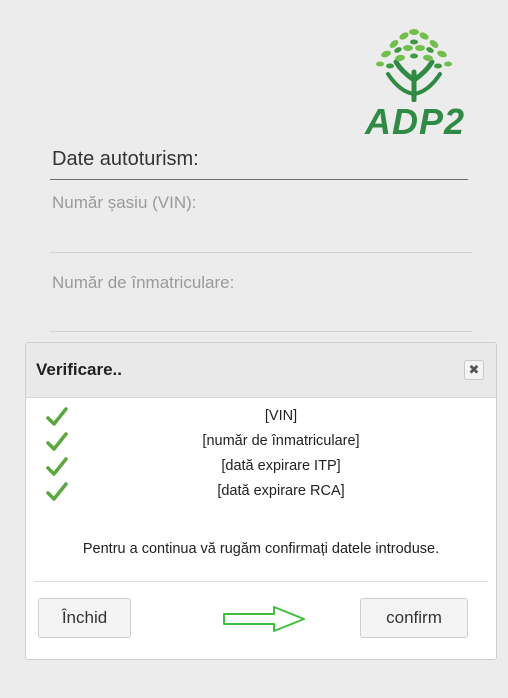 Image resolution: width=508 pixels, height=698 pixels. Describe the element at coordinates (259, 179) in the screenshot. I see `section-divider` at that location.